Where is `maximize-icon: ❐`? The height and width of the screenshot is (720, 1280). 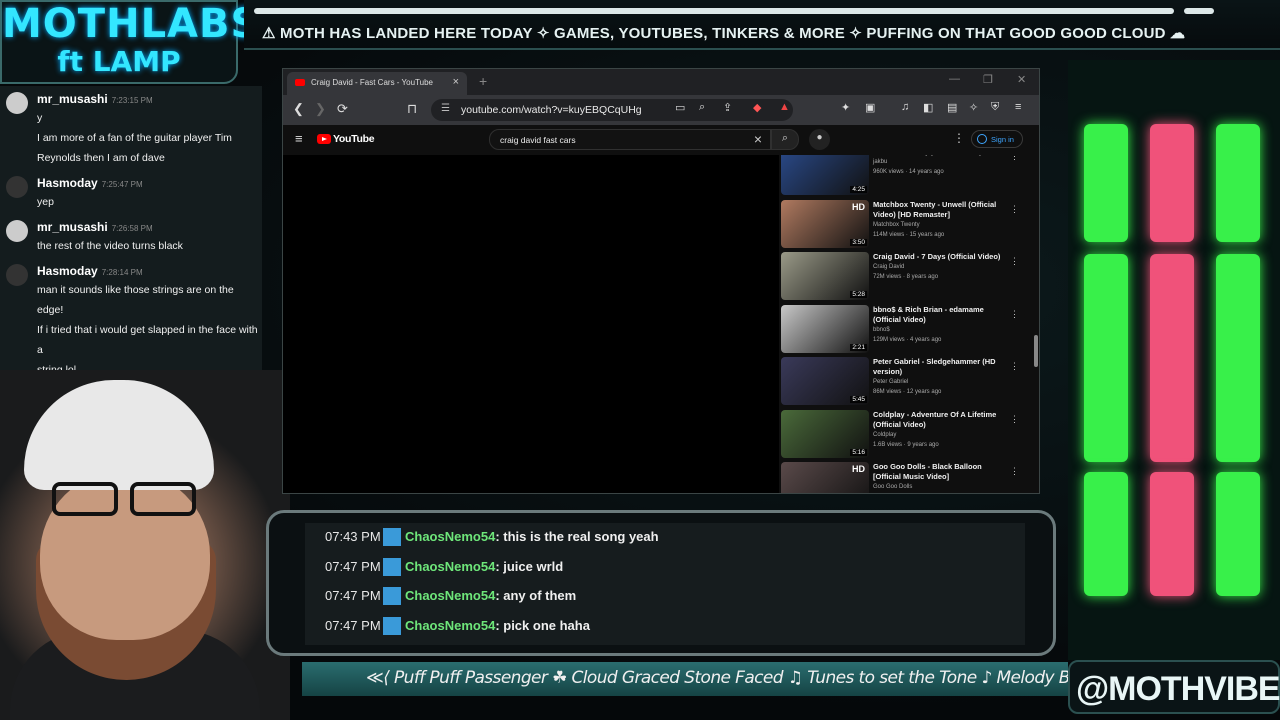 maximize-icon: ❐ is located at coordinates (988, 79).